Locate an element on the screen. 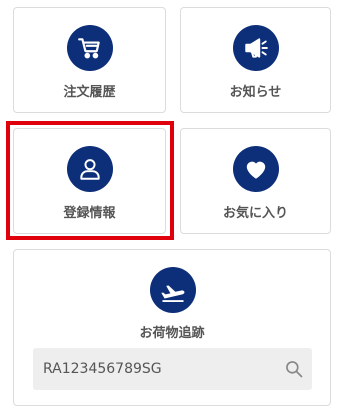  order-history-label: 注文履歴 is located at coordinates (89, 92).